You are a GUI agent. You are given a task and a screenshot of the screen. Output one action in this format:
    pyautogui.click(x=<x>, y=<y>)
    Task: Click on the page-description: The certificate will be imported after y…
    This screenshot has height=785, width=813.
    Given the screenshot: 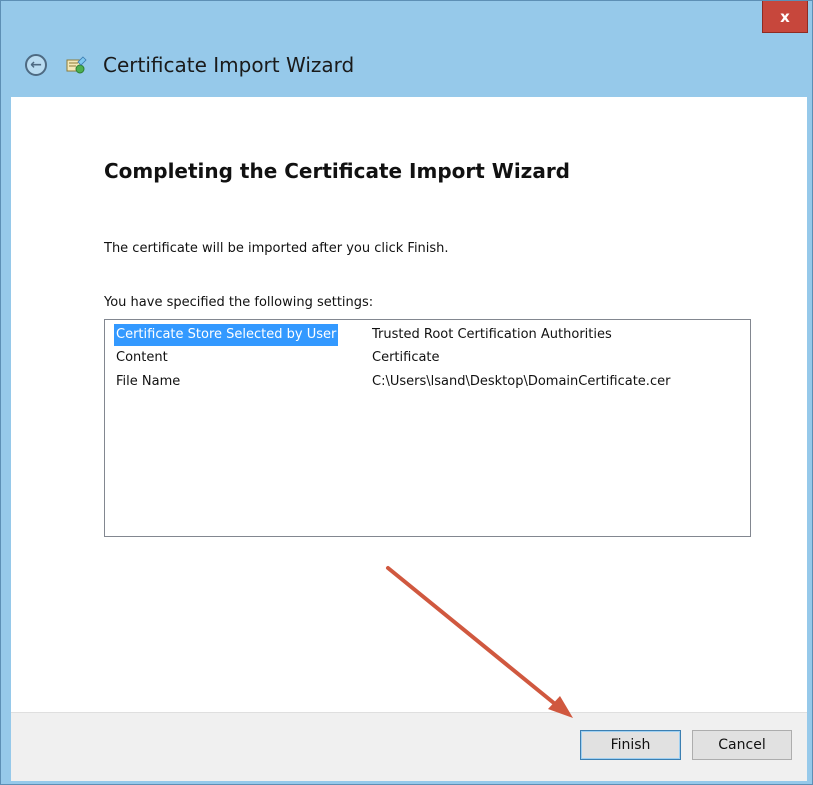 What is the action you would take?
    pyautogui.click(x=276, y=248)
    